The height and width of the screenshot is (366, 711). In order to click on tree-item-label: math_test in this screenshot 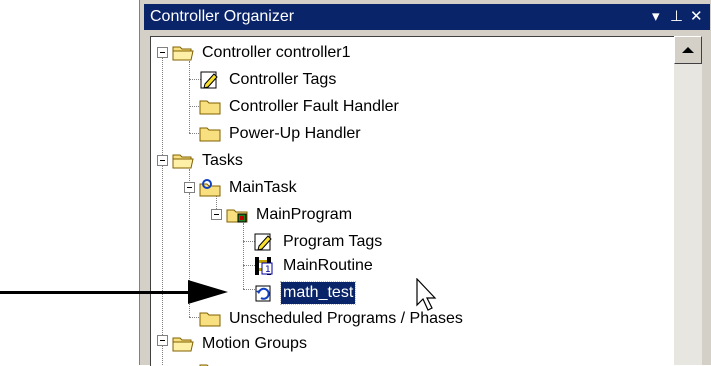, I will do `click(318, 293)`.